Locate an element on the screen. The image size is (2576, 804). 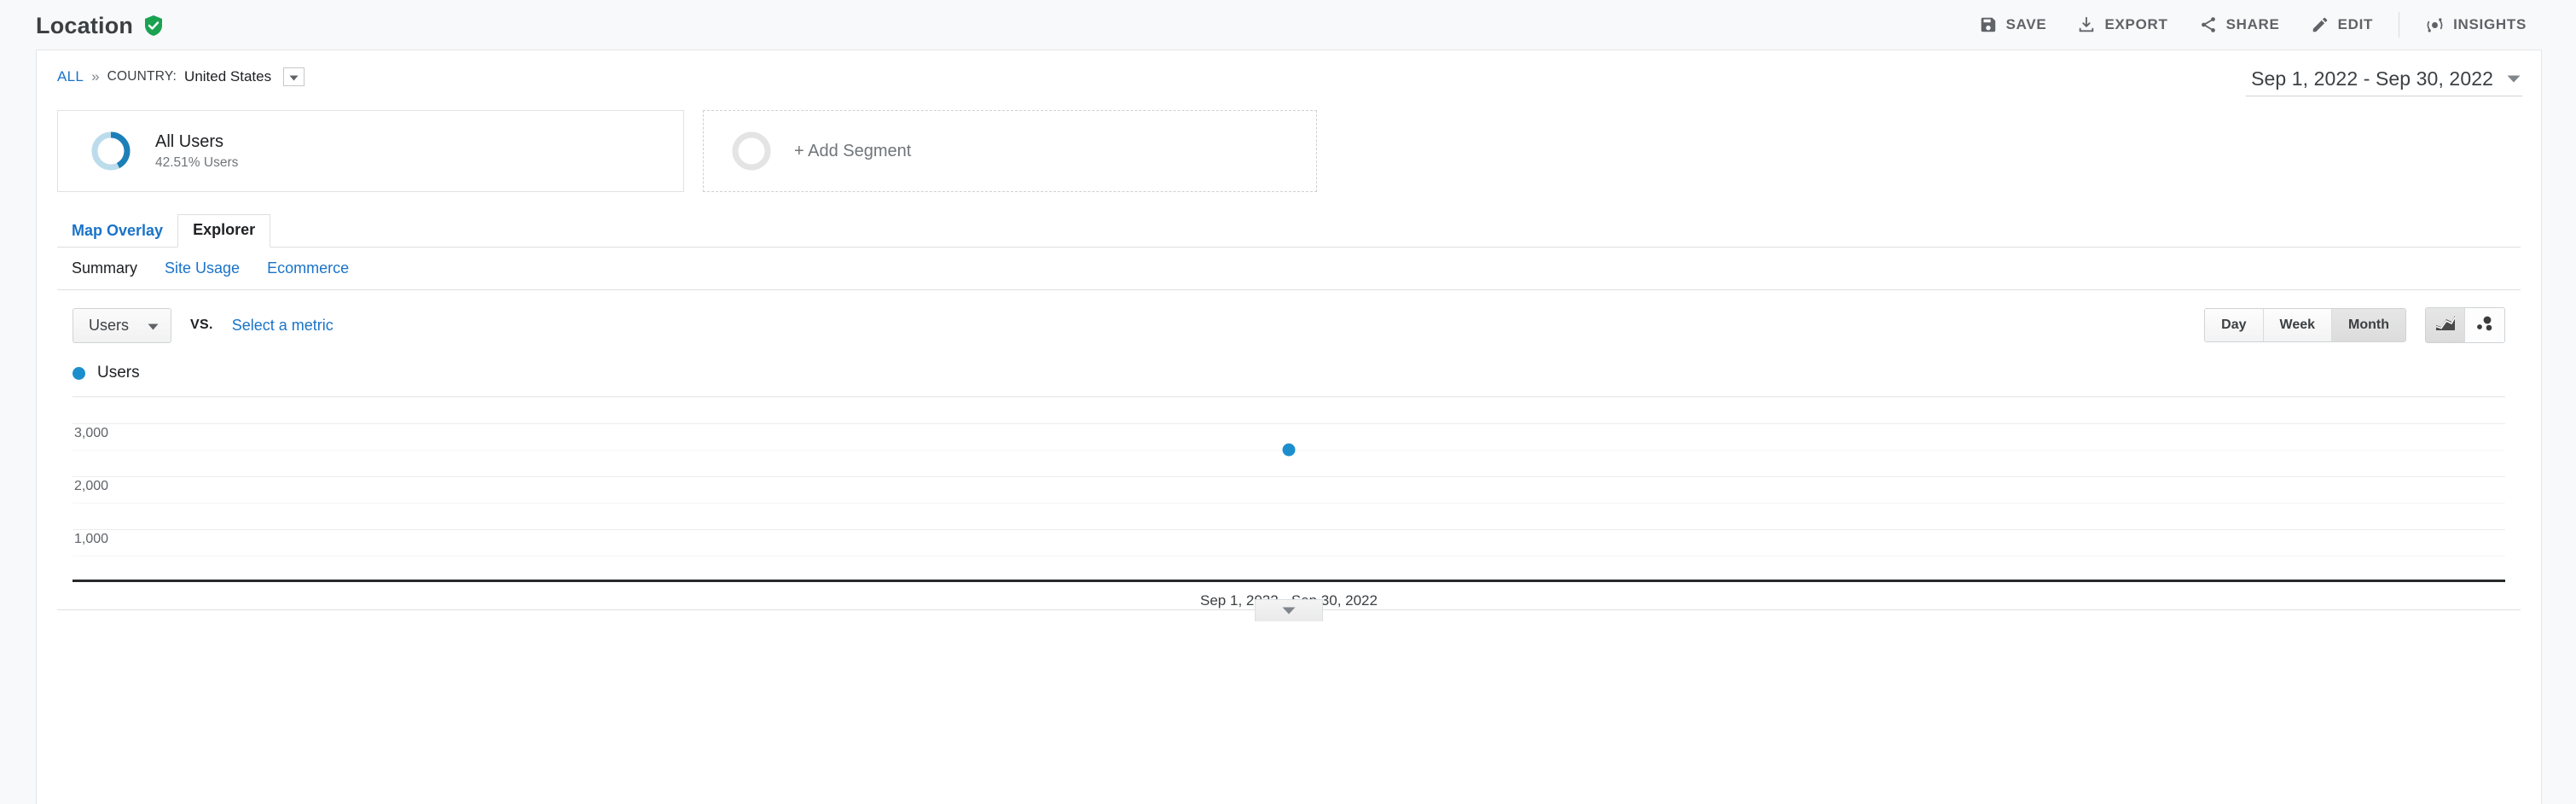
vs-label: VS. is located at coordinates (201, 325).